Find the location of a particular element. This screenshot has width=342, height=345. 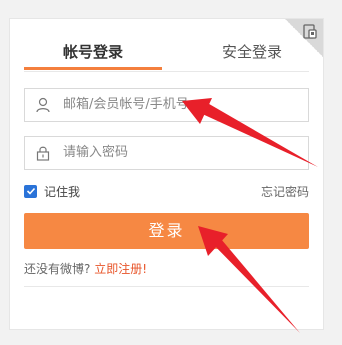

register-link: 立即注册! is located at coordinates (120, 269).